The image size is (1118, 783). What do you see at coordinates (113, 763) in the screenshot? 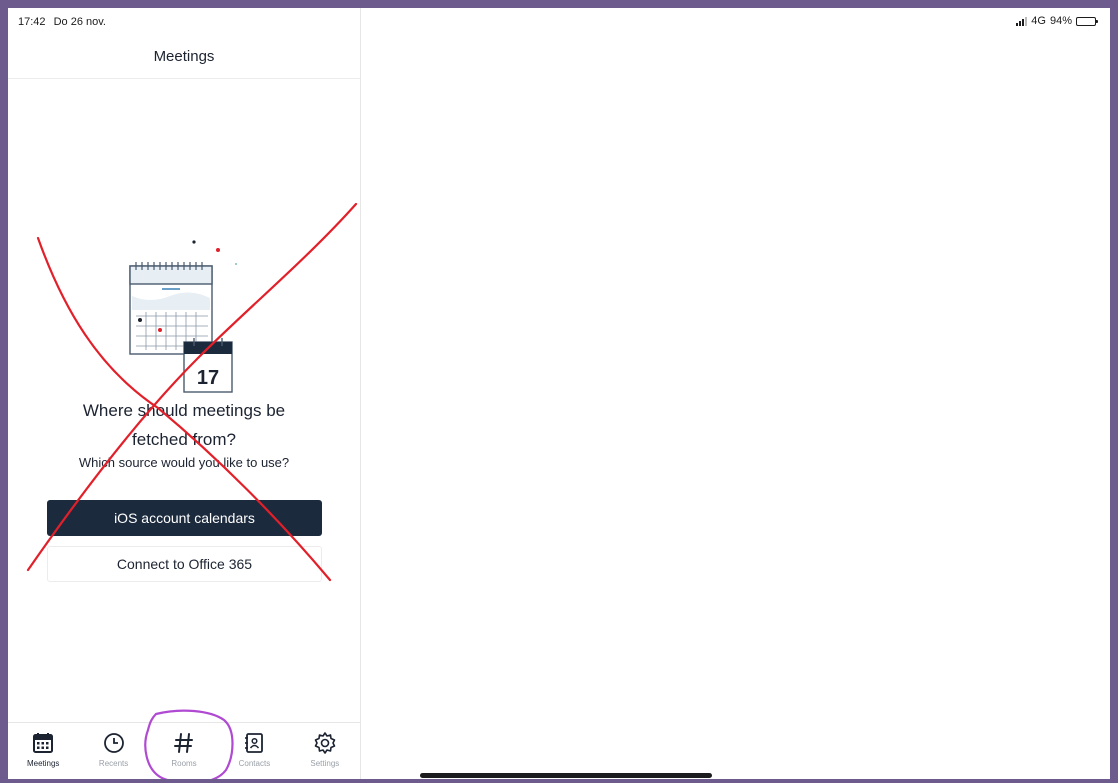
I see `tab-label: Recents` at bounding box center [113, 763].